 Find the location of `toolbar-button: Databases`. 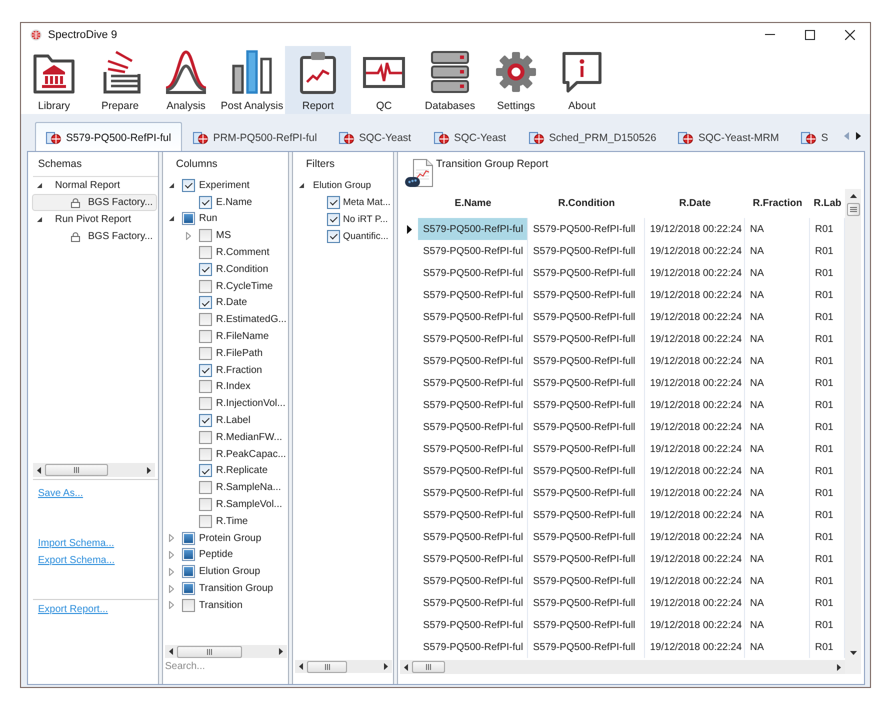

toolbar-button: Databases is located at coordinates (450, 80).